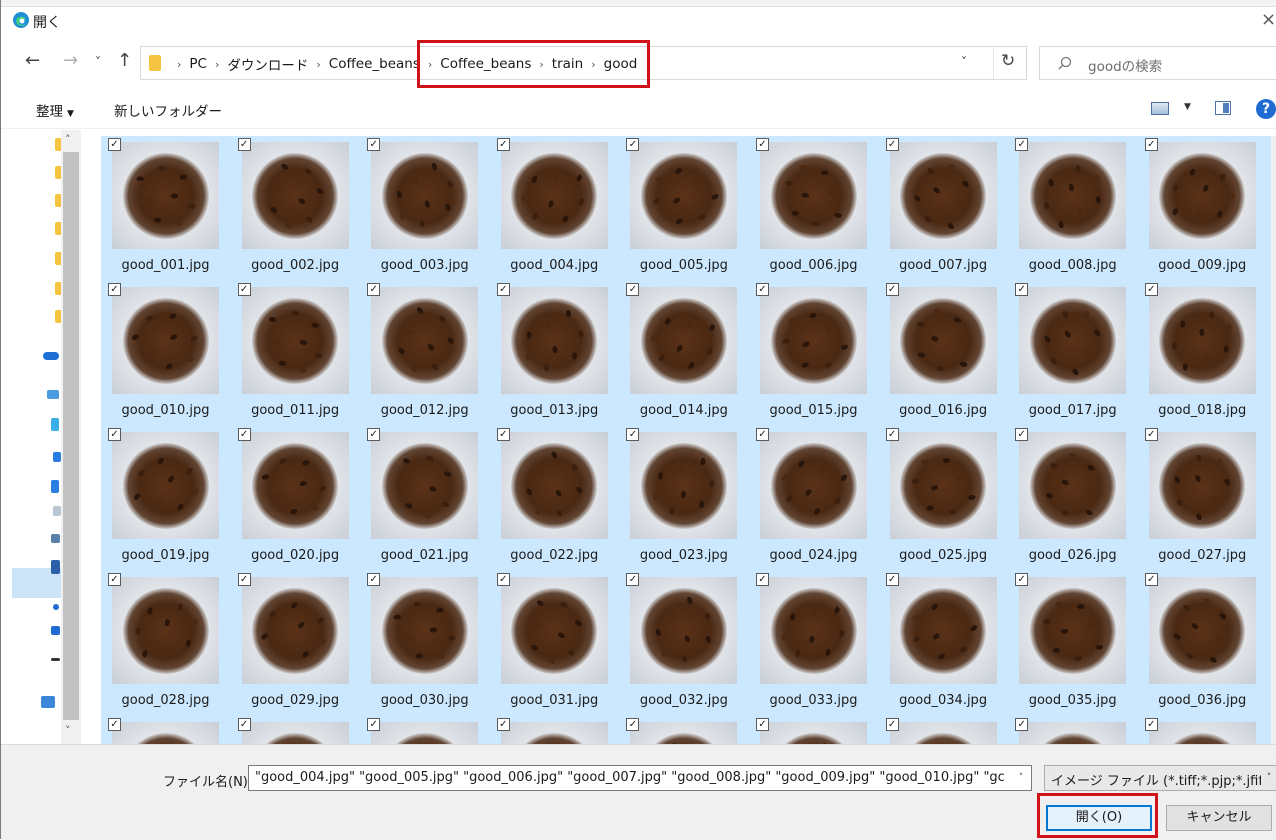 The height and width of the screenshot is (840, 1276). I want to click on preview-pane-icon, so click(1223, 108).